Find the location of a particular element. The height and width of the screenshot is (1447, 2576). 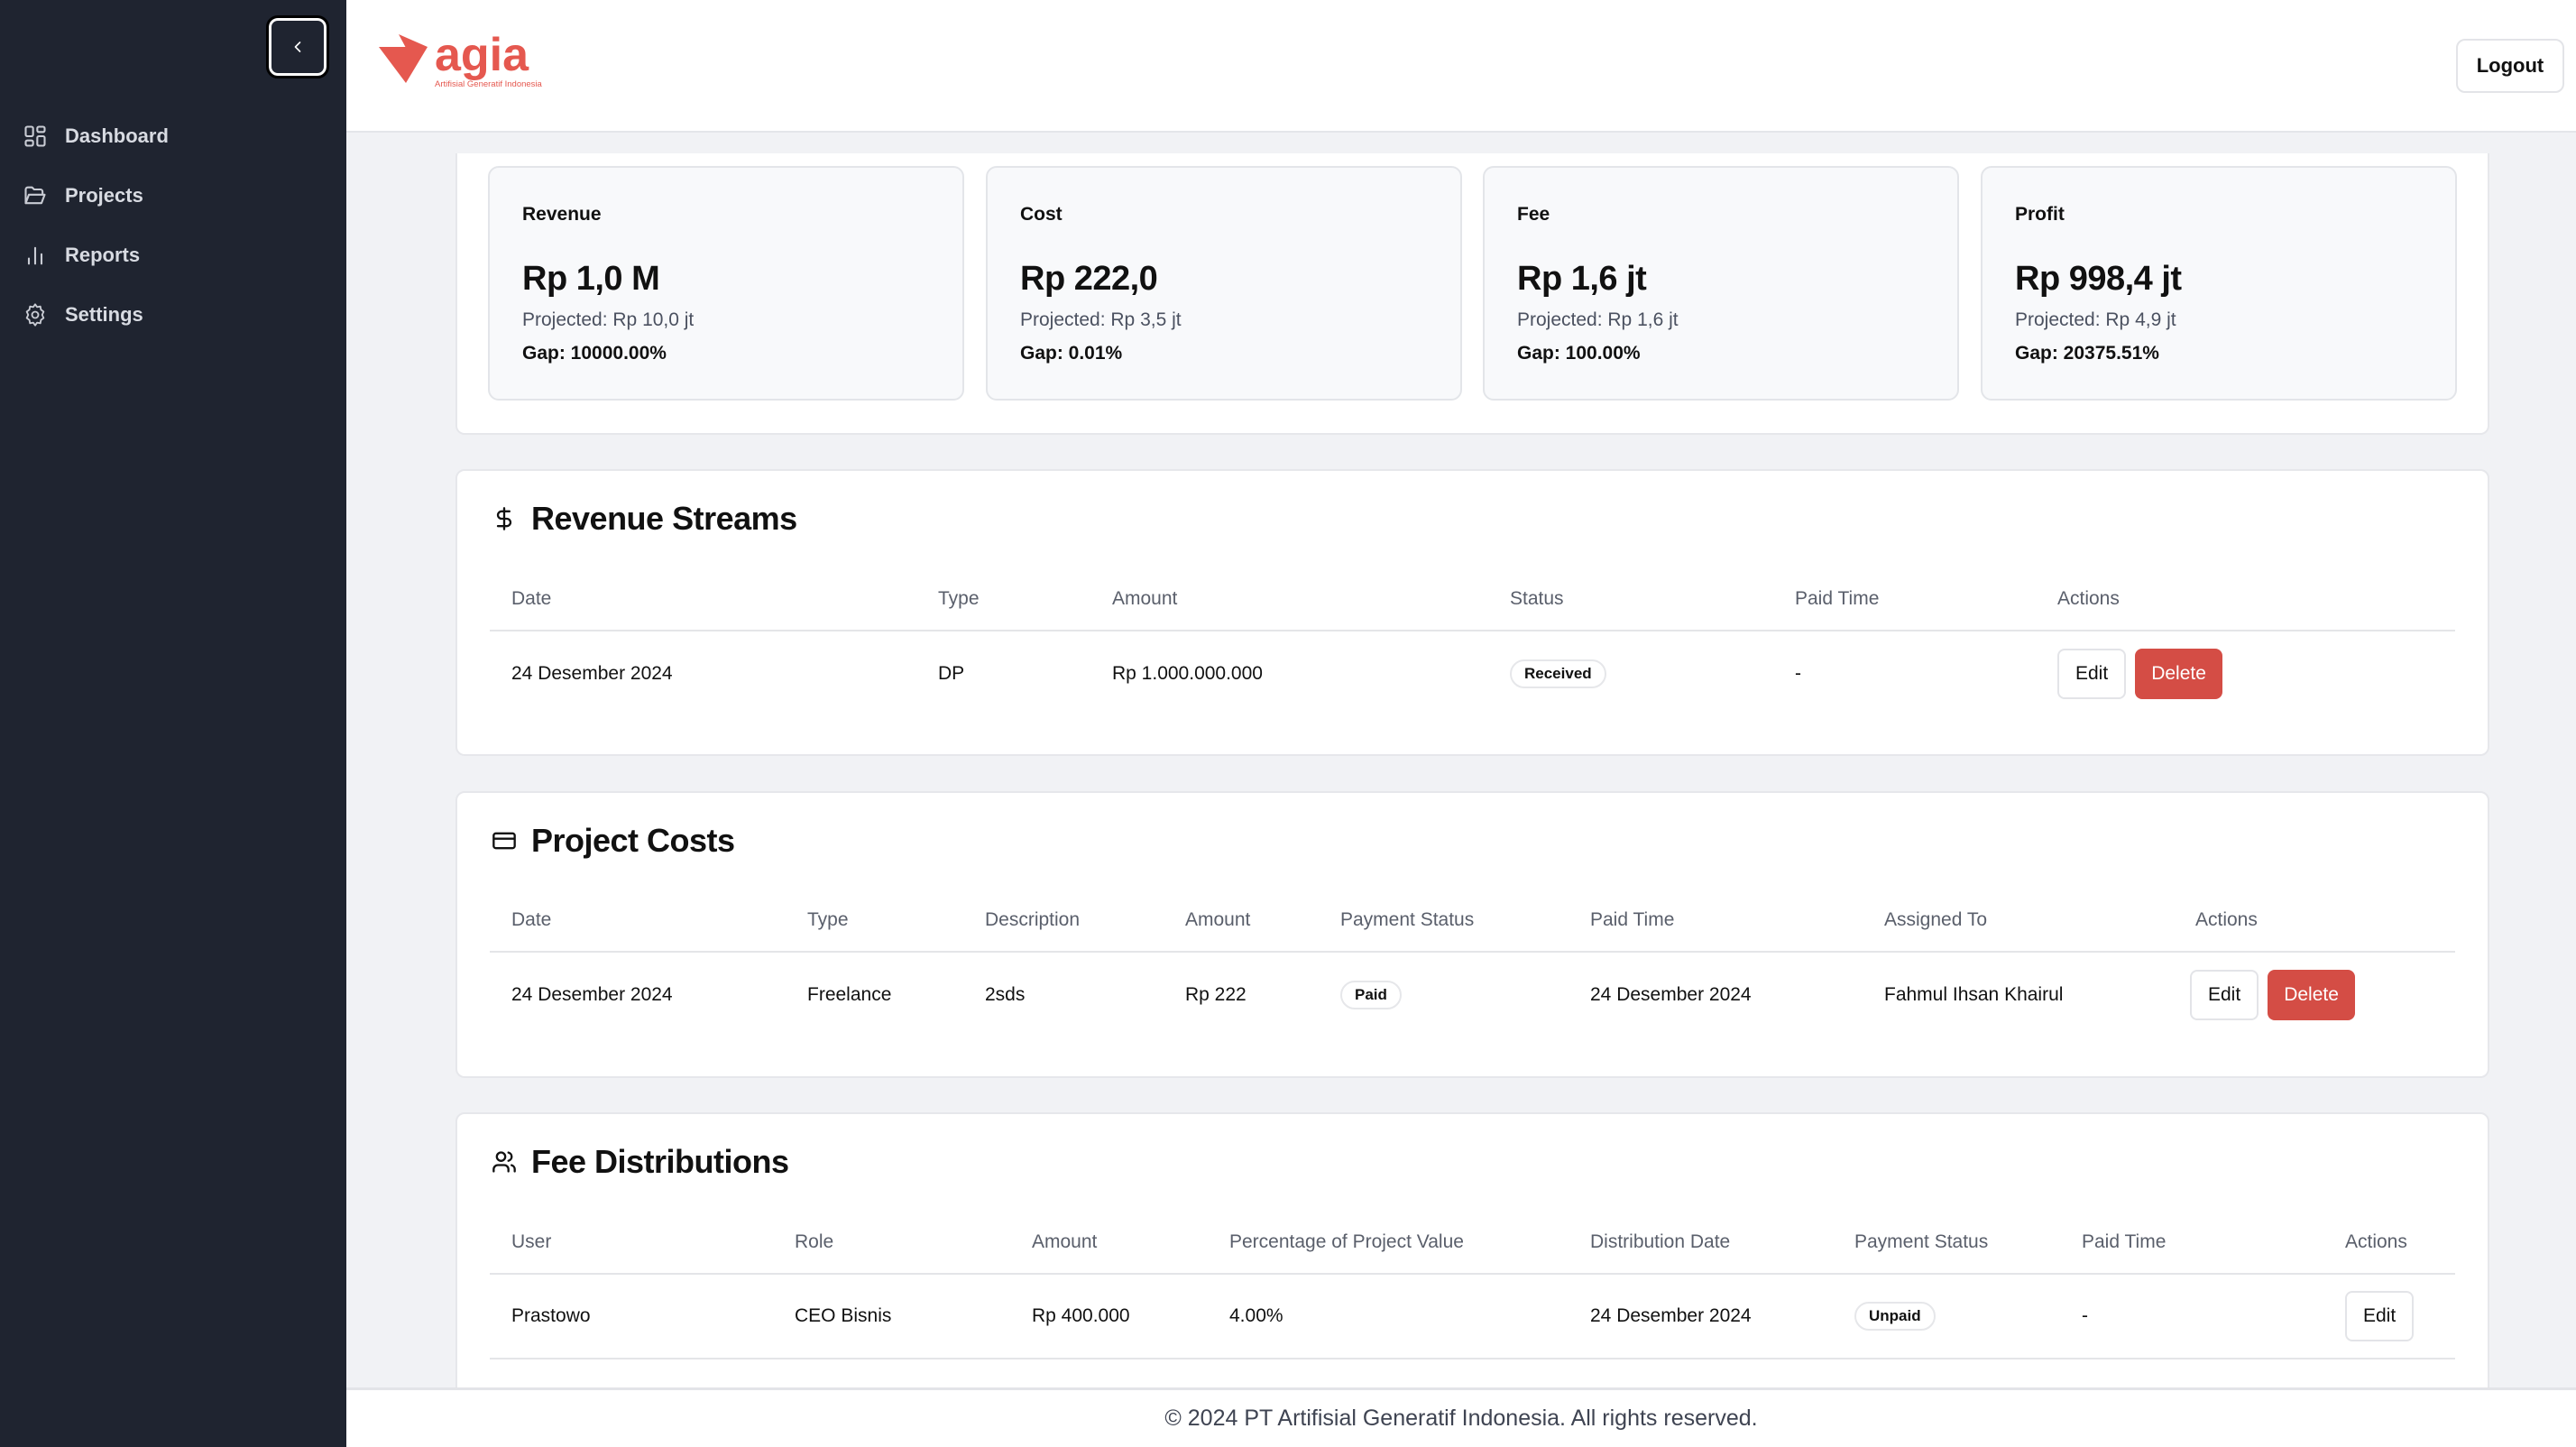

card-value: Rp 222,0 is located at coordinates (1089, 279).